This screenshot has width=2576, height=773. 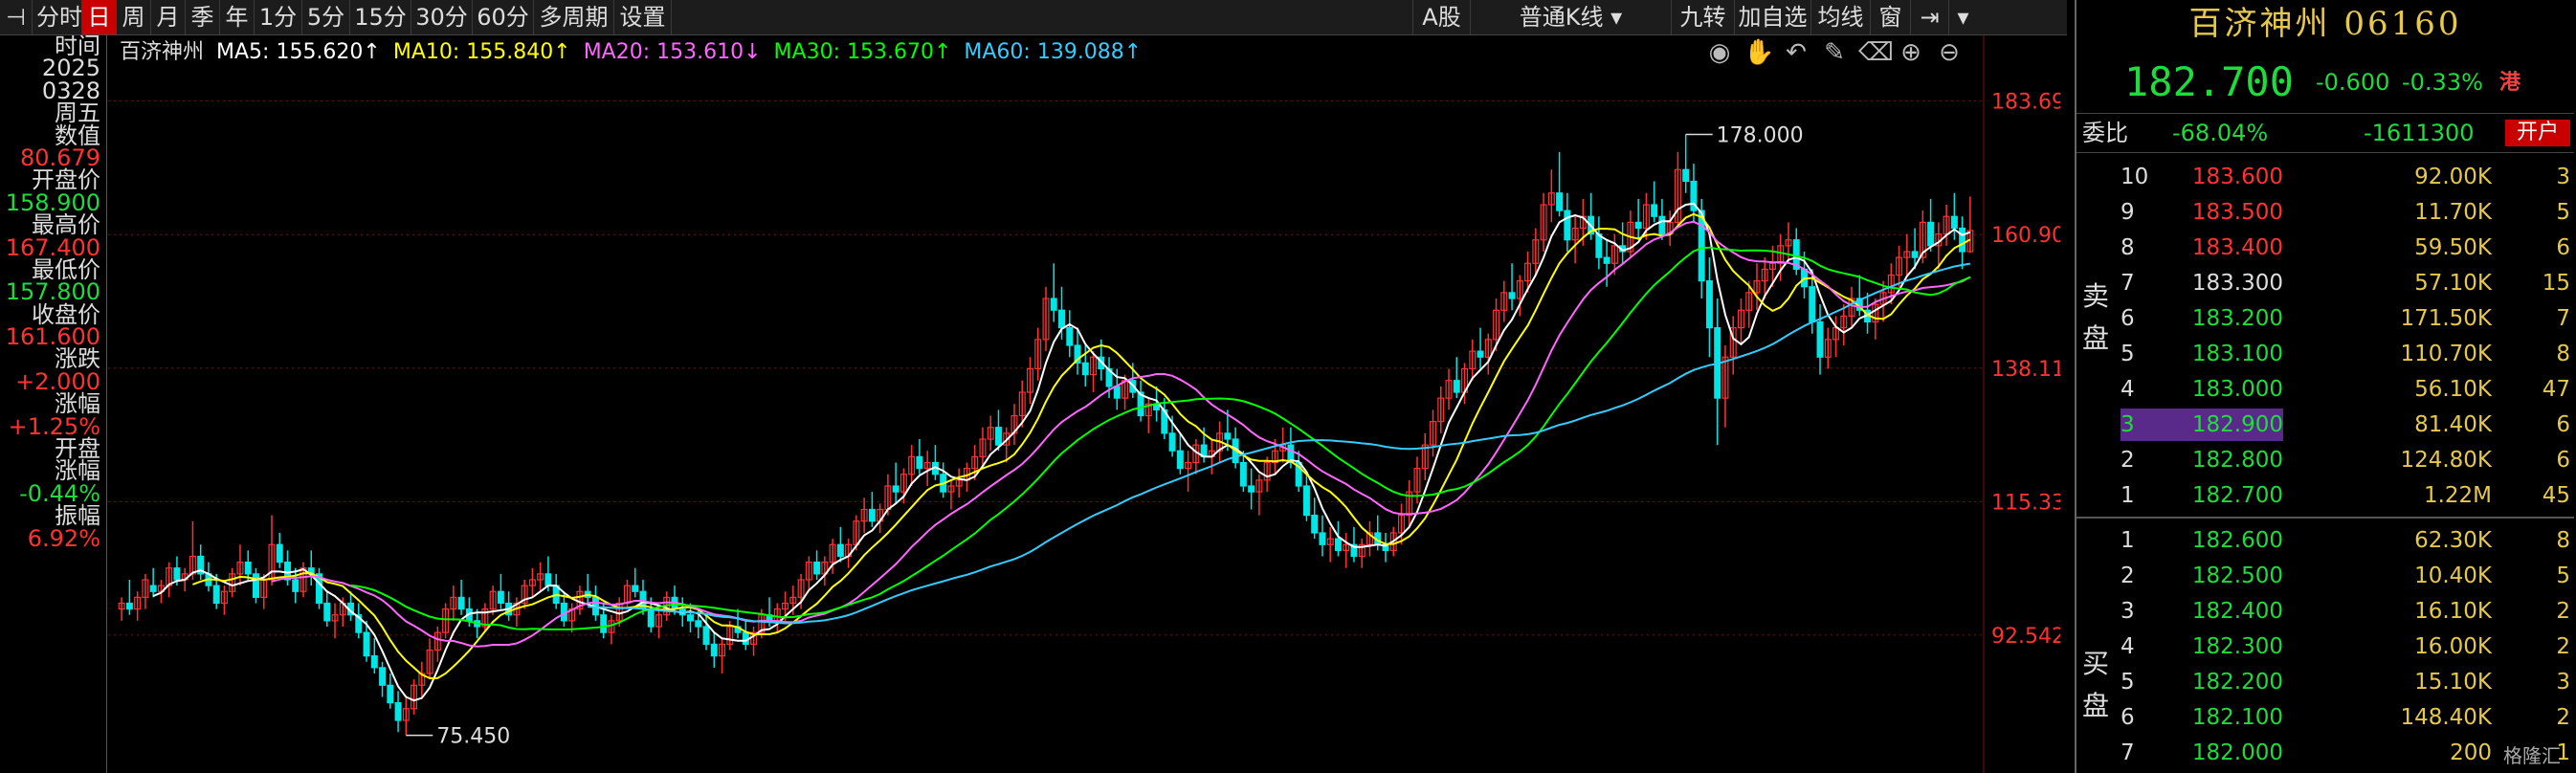 I want to click on weibi-pct: -68.04%, so click(x=2220, y=133).